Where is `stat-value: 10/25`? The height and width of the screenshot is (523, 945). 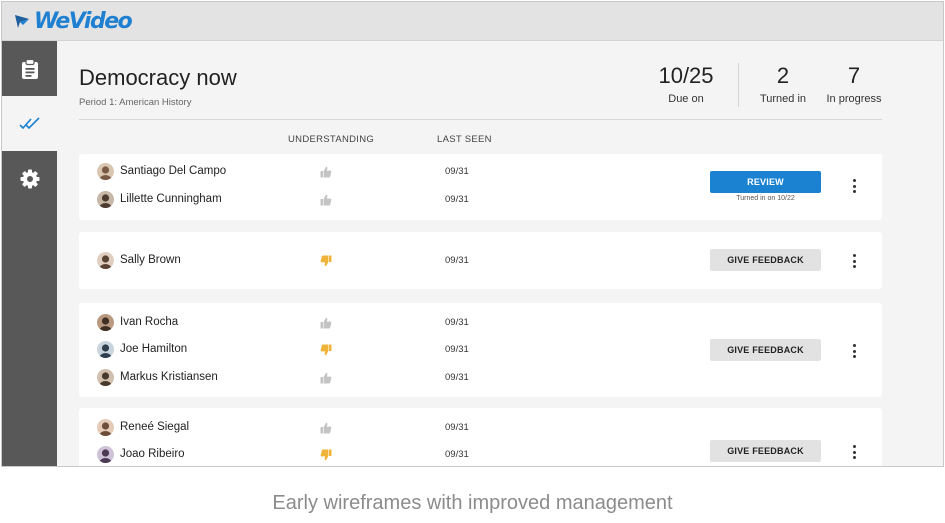 stat-value: 10/25 is located at coordinates (686, 75).